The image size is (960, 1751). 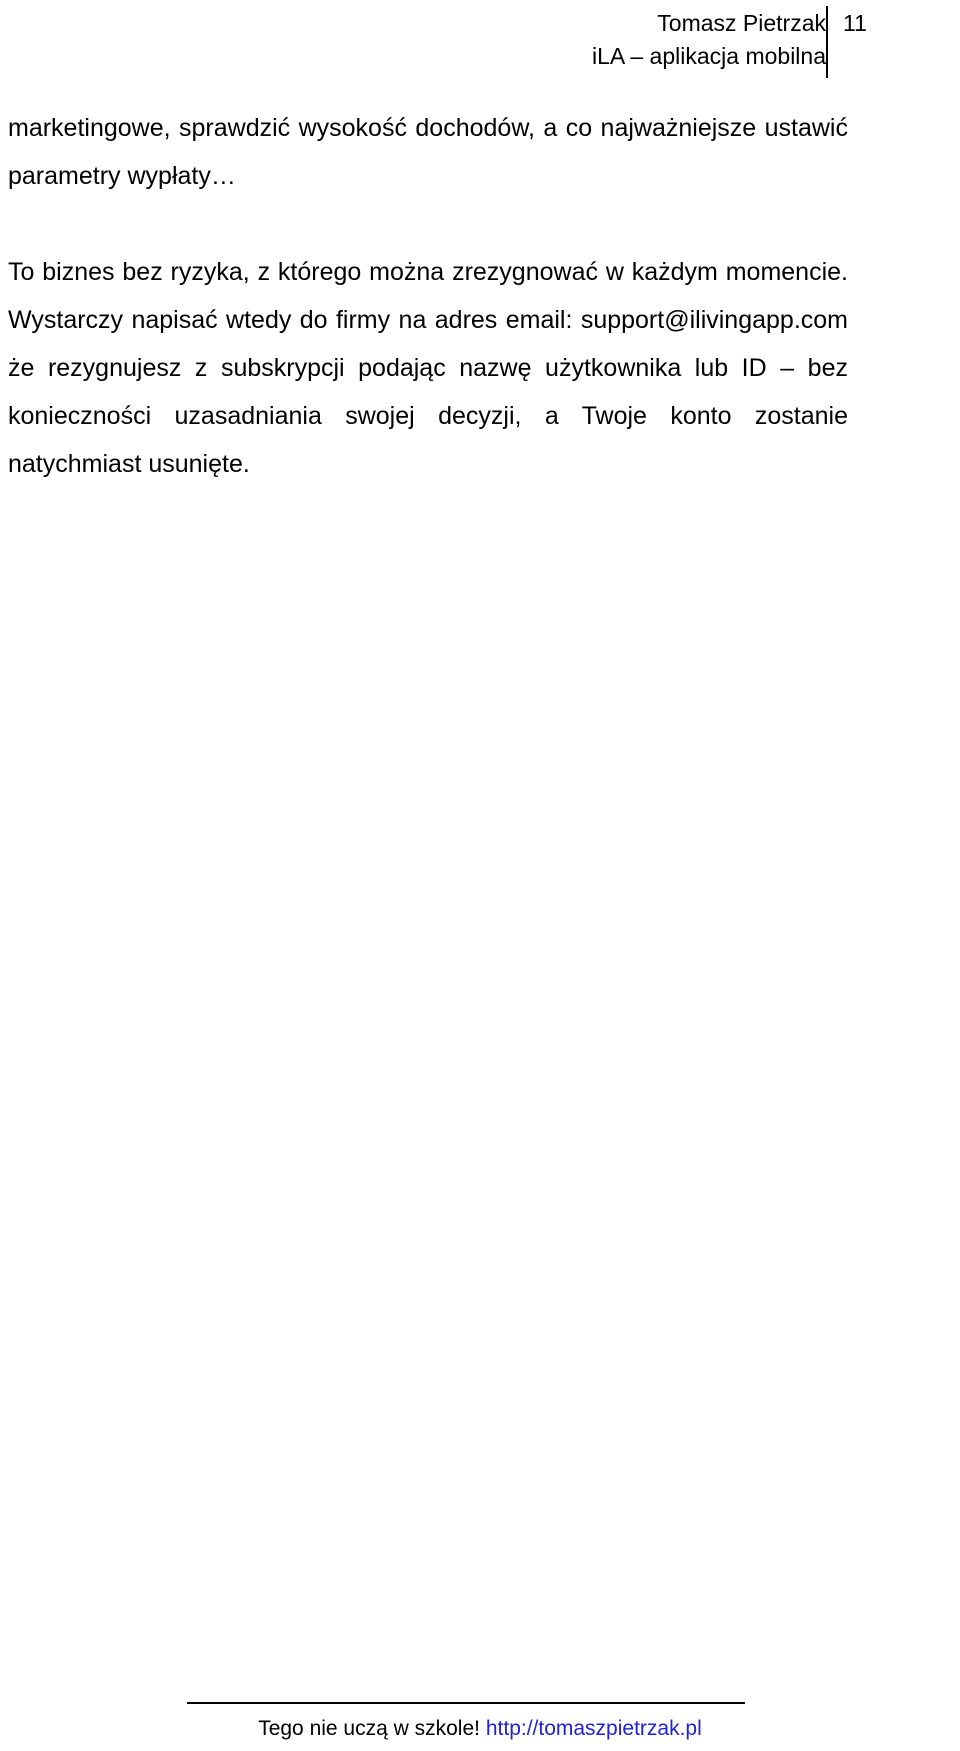 What do you see at coordinates (594, 1728) in the screenshot?
I see `footer-website-link: http://tomaszpietrzak.pl` at bounding box center [594, 1728].